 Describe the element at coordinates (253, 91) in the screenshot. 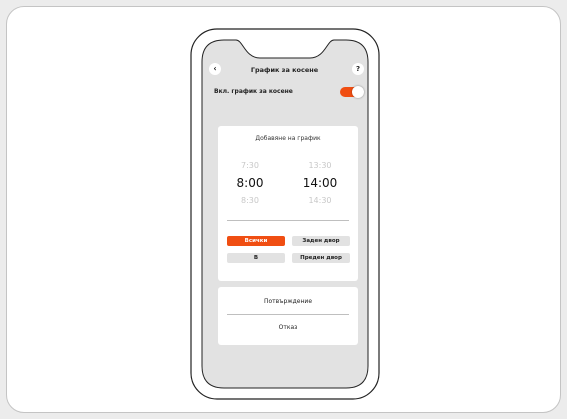

I see `schedule-toggle-label: Вкл. график за косене` at that location.